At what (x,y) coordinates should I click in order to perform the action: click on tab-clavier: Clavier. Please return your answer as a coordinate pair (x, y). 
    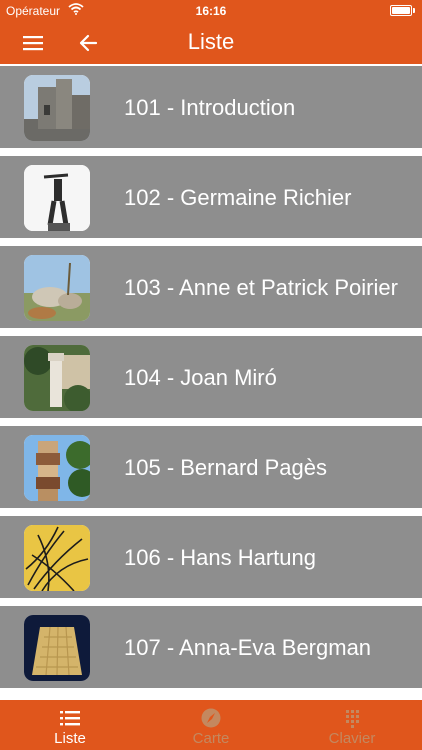
    Looking at the image, I should click on (352, 725).